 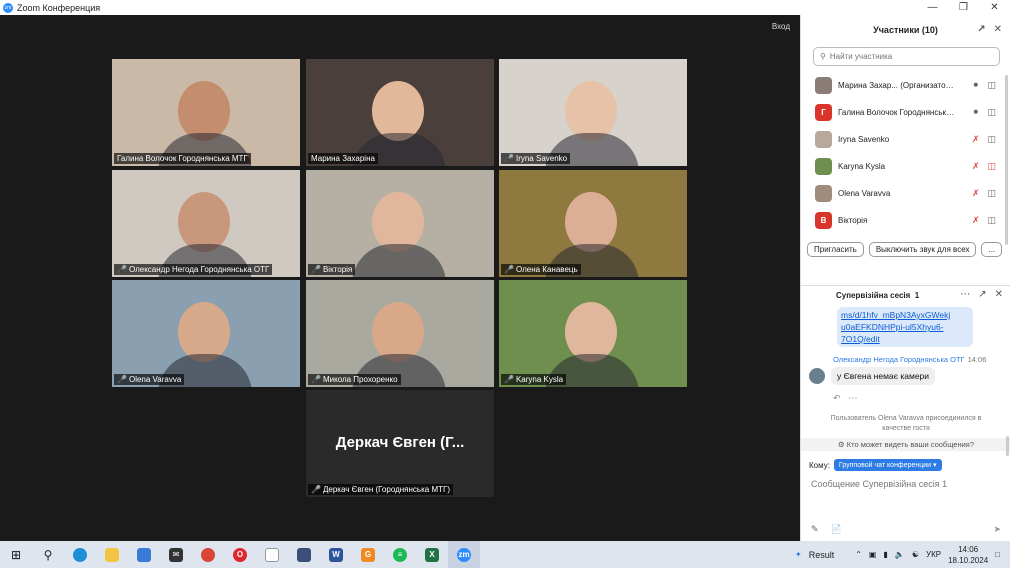 I want to click on excel-icon: X, so click(x=432, y=554).